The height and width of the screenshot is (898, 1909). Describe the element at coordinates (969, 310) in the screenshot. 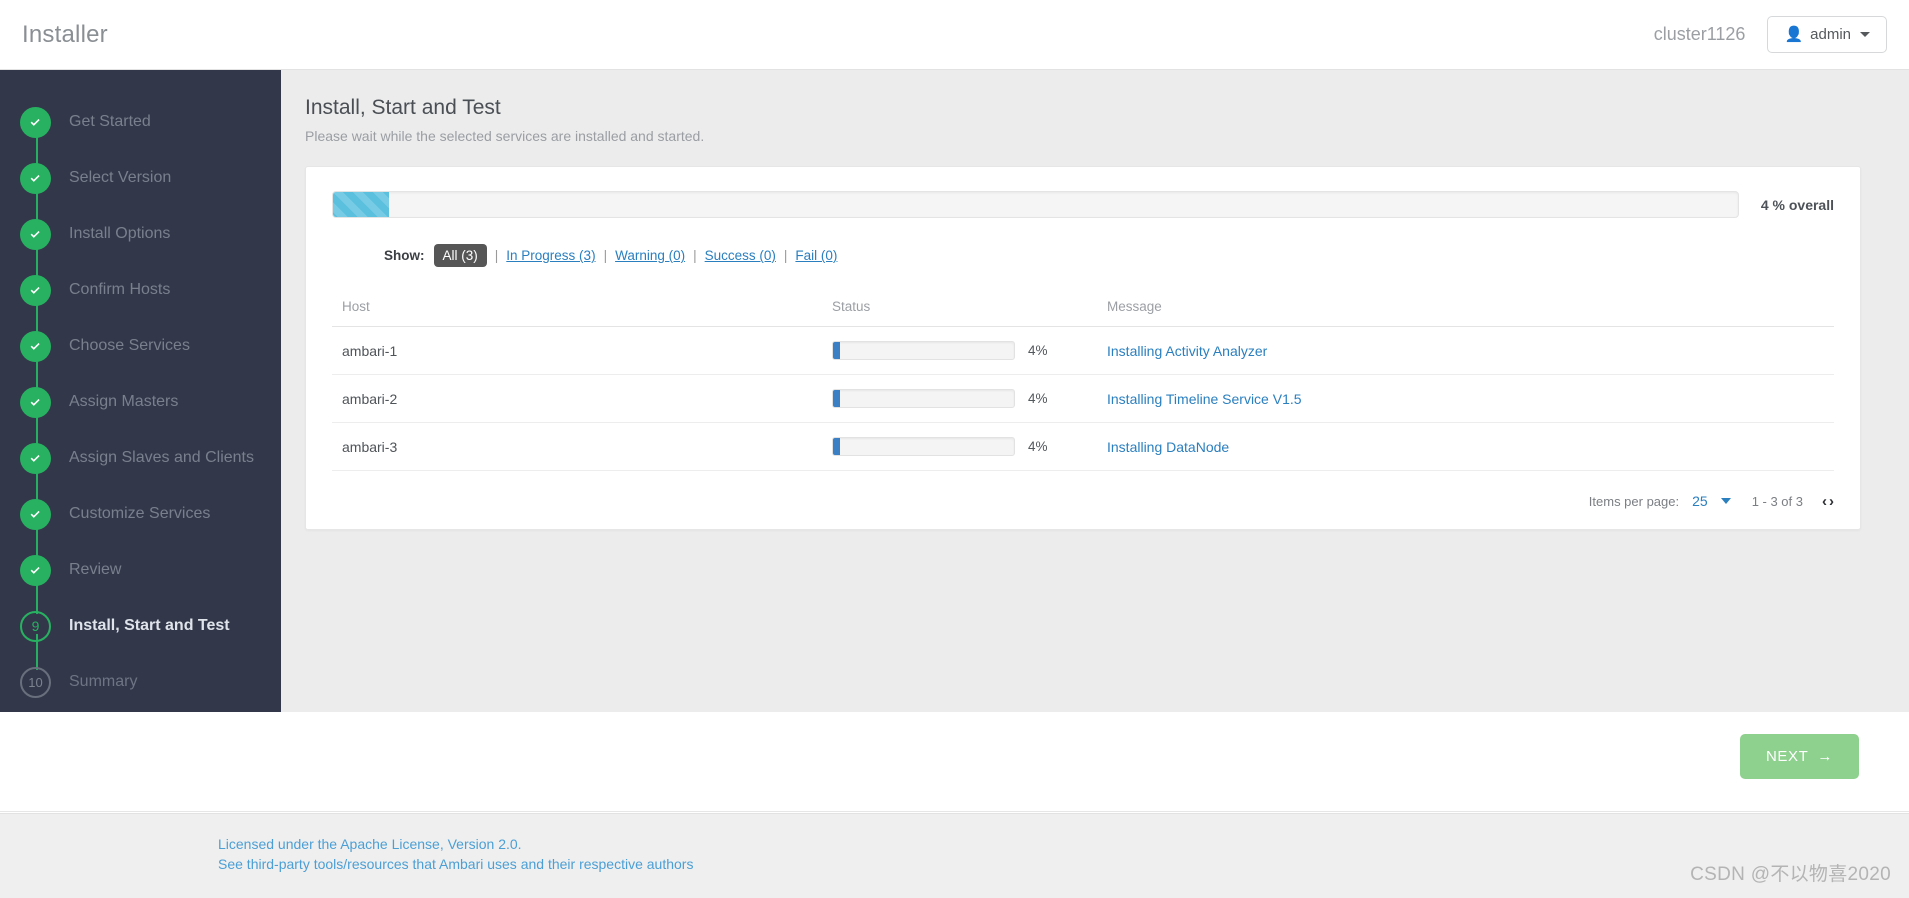

I see `column-header-status: Status` at that location.